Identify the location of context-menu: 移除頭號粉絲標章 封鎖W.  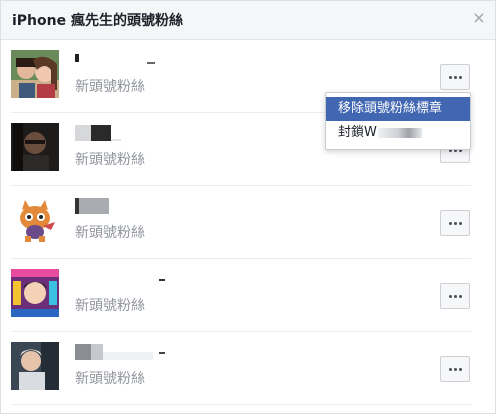
(398, 121).